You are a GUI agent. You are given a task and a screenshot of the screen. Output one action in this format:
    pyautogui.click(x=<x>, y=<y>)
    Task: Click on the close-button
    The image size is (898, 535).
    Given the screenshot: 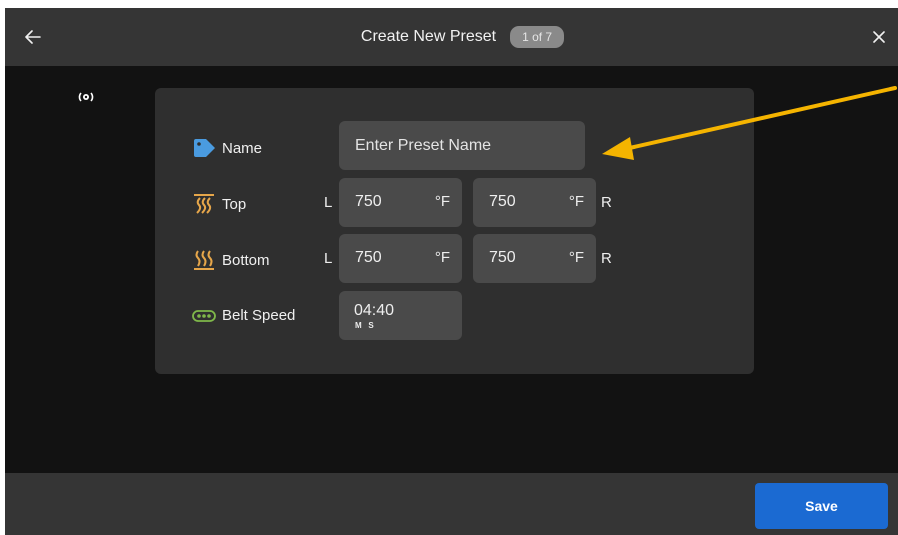 What is the action you would take?
    pyautogui.click(x=879, y=37)
    